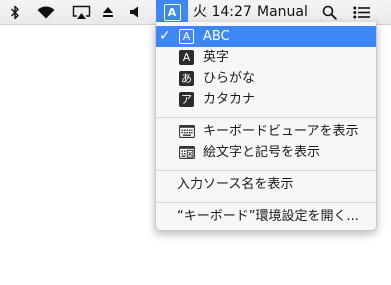 The image size is (391, 285). What do you see at coordinates (216, 36) in the screenshot?
I see `menu-item-label: ABC` at bounding box center [216, 36].